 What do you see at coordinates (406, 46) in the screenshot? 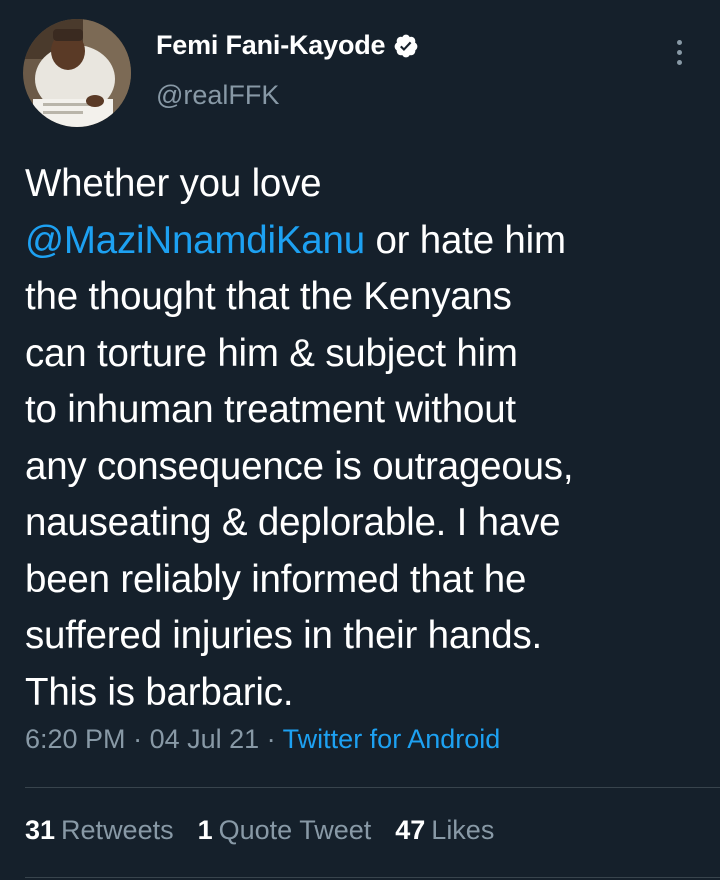
I see `verified-badge-icon` at bounding box center [406, 46].